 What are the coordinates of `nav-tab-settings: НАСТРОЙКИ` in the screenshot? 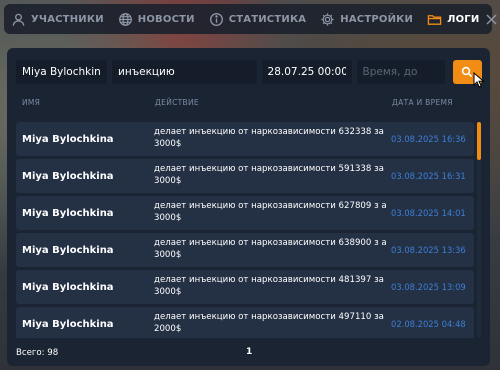 It's located at (366, 19).